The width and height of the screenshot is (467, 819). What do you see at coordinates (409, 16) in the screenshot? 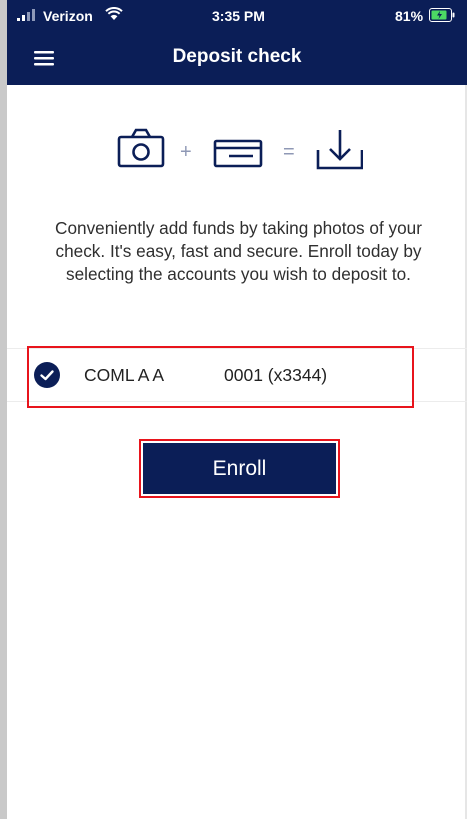
I see `battery-percent: 81%` at bounding box center [409, 16].